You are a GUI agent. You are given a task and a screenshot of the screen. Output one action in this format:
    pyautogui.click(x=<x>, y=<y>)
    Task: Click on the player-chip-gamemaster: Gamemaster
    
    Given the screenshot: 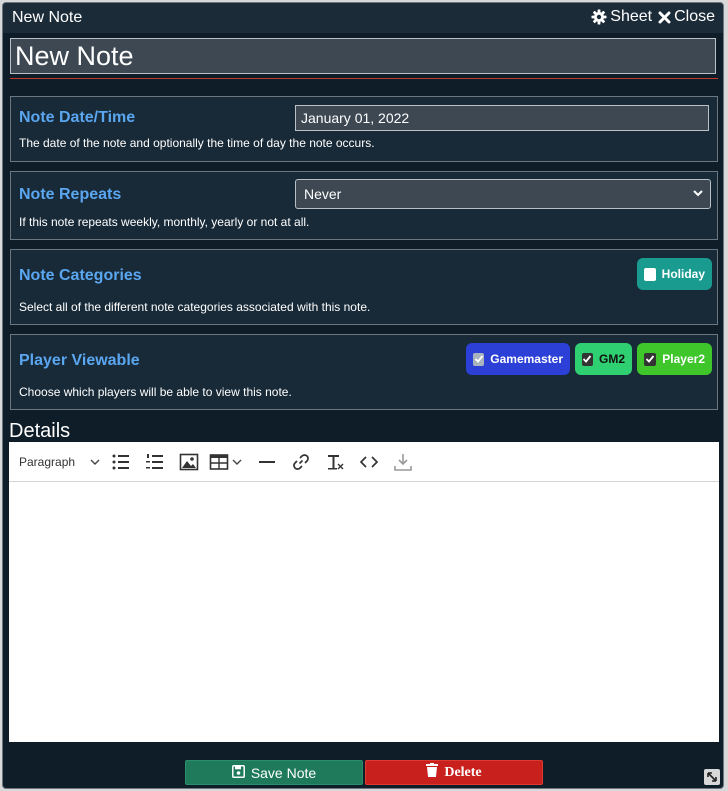 What is the action you would take?
    pyautogui.click(x=518, y=359)
    